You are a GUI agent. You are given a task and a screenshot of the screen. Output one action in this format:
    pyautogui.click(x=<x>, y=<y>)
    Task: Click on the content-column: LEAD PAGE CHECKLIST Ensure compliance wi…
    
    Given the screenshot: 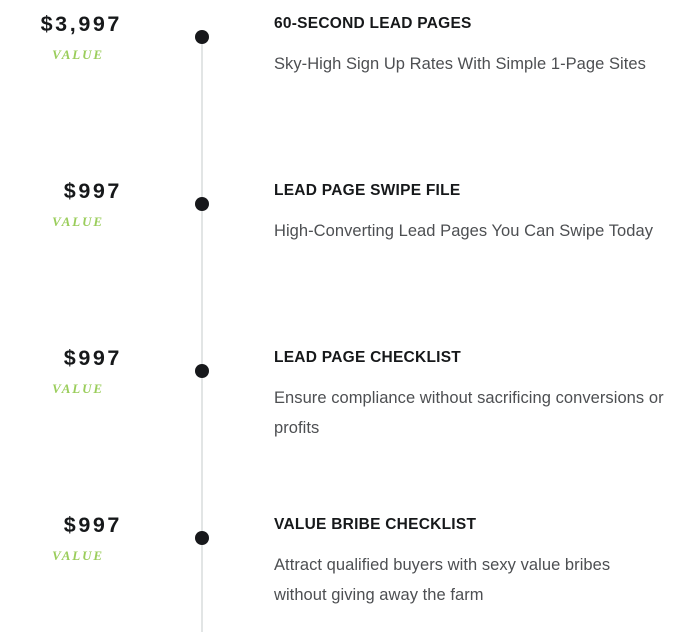 What is the action you would take?
    pyautogui.click(x=470, y=395)
    